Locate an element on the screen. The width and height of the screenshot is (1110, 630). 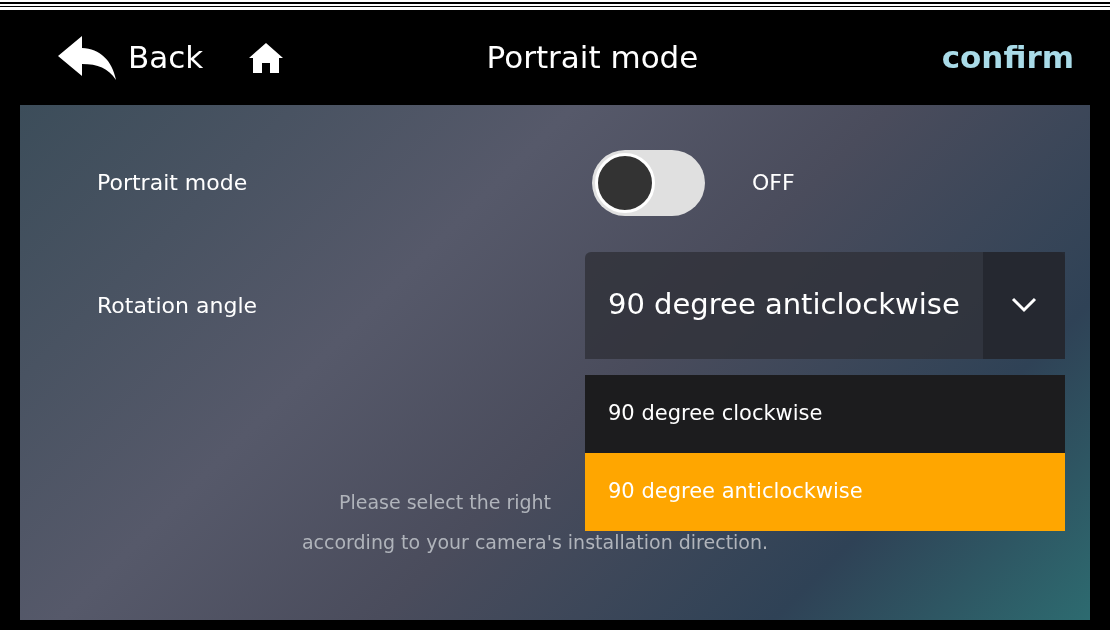
toggle-state-text: OFF is located at coordinates (773, 183).